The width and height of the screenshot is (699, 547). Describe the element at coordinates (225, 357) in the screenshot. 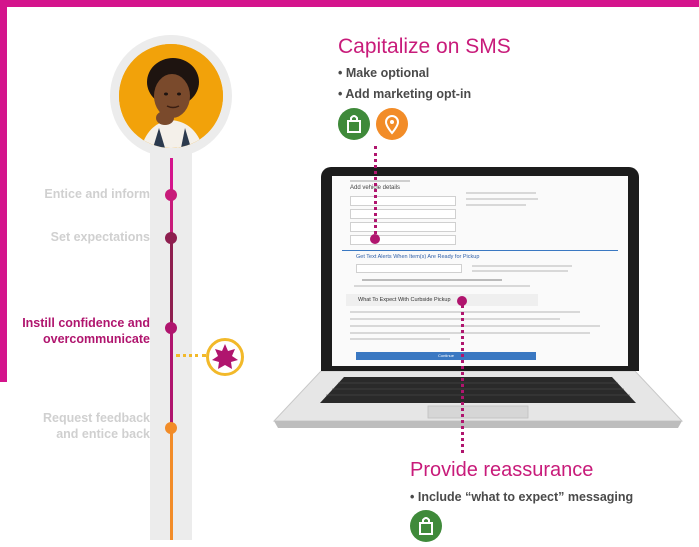

I see `star-badge-icon` at that location.